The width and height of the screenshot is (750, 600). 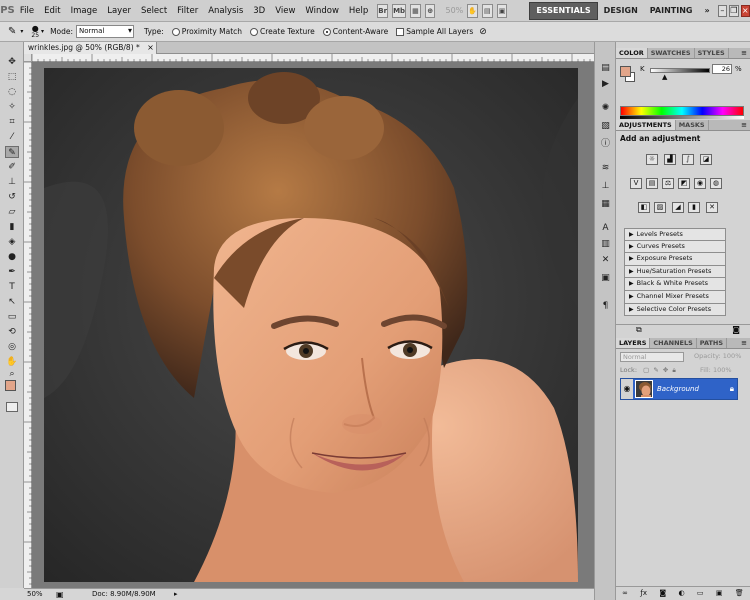 I want to click on foreground-color-swatch, so click(x=10, y=385).